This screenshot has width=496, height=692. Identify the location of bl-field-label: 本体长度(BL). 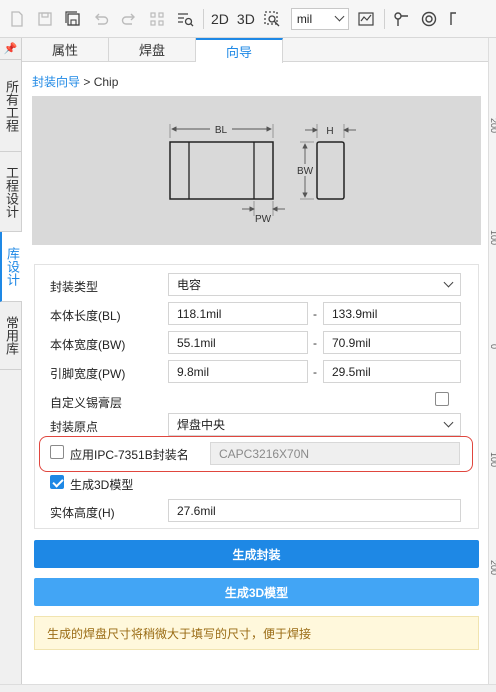
(85, 316).